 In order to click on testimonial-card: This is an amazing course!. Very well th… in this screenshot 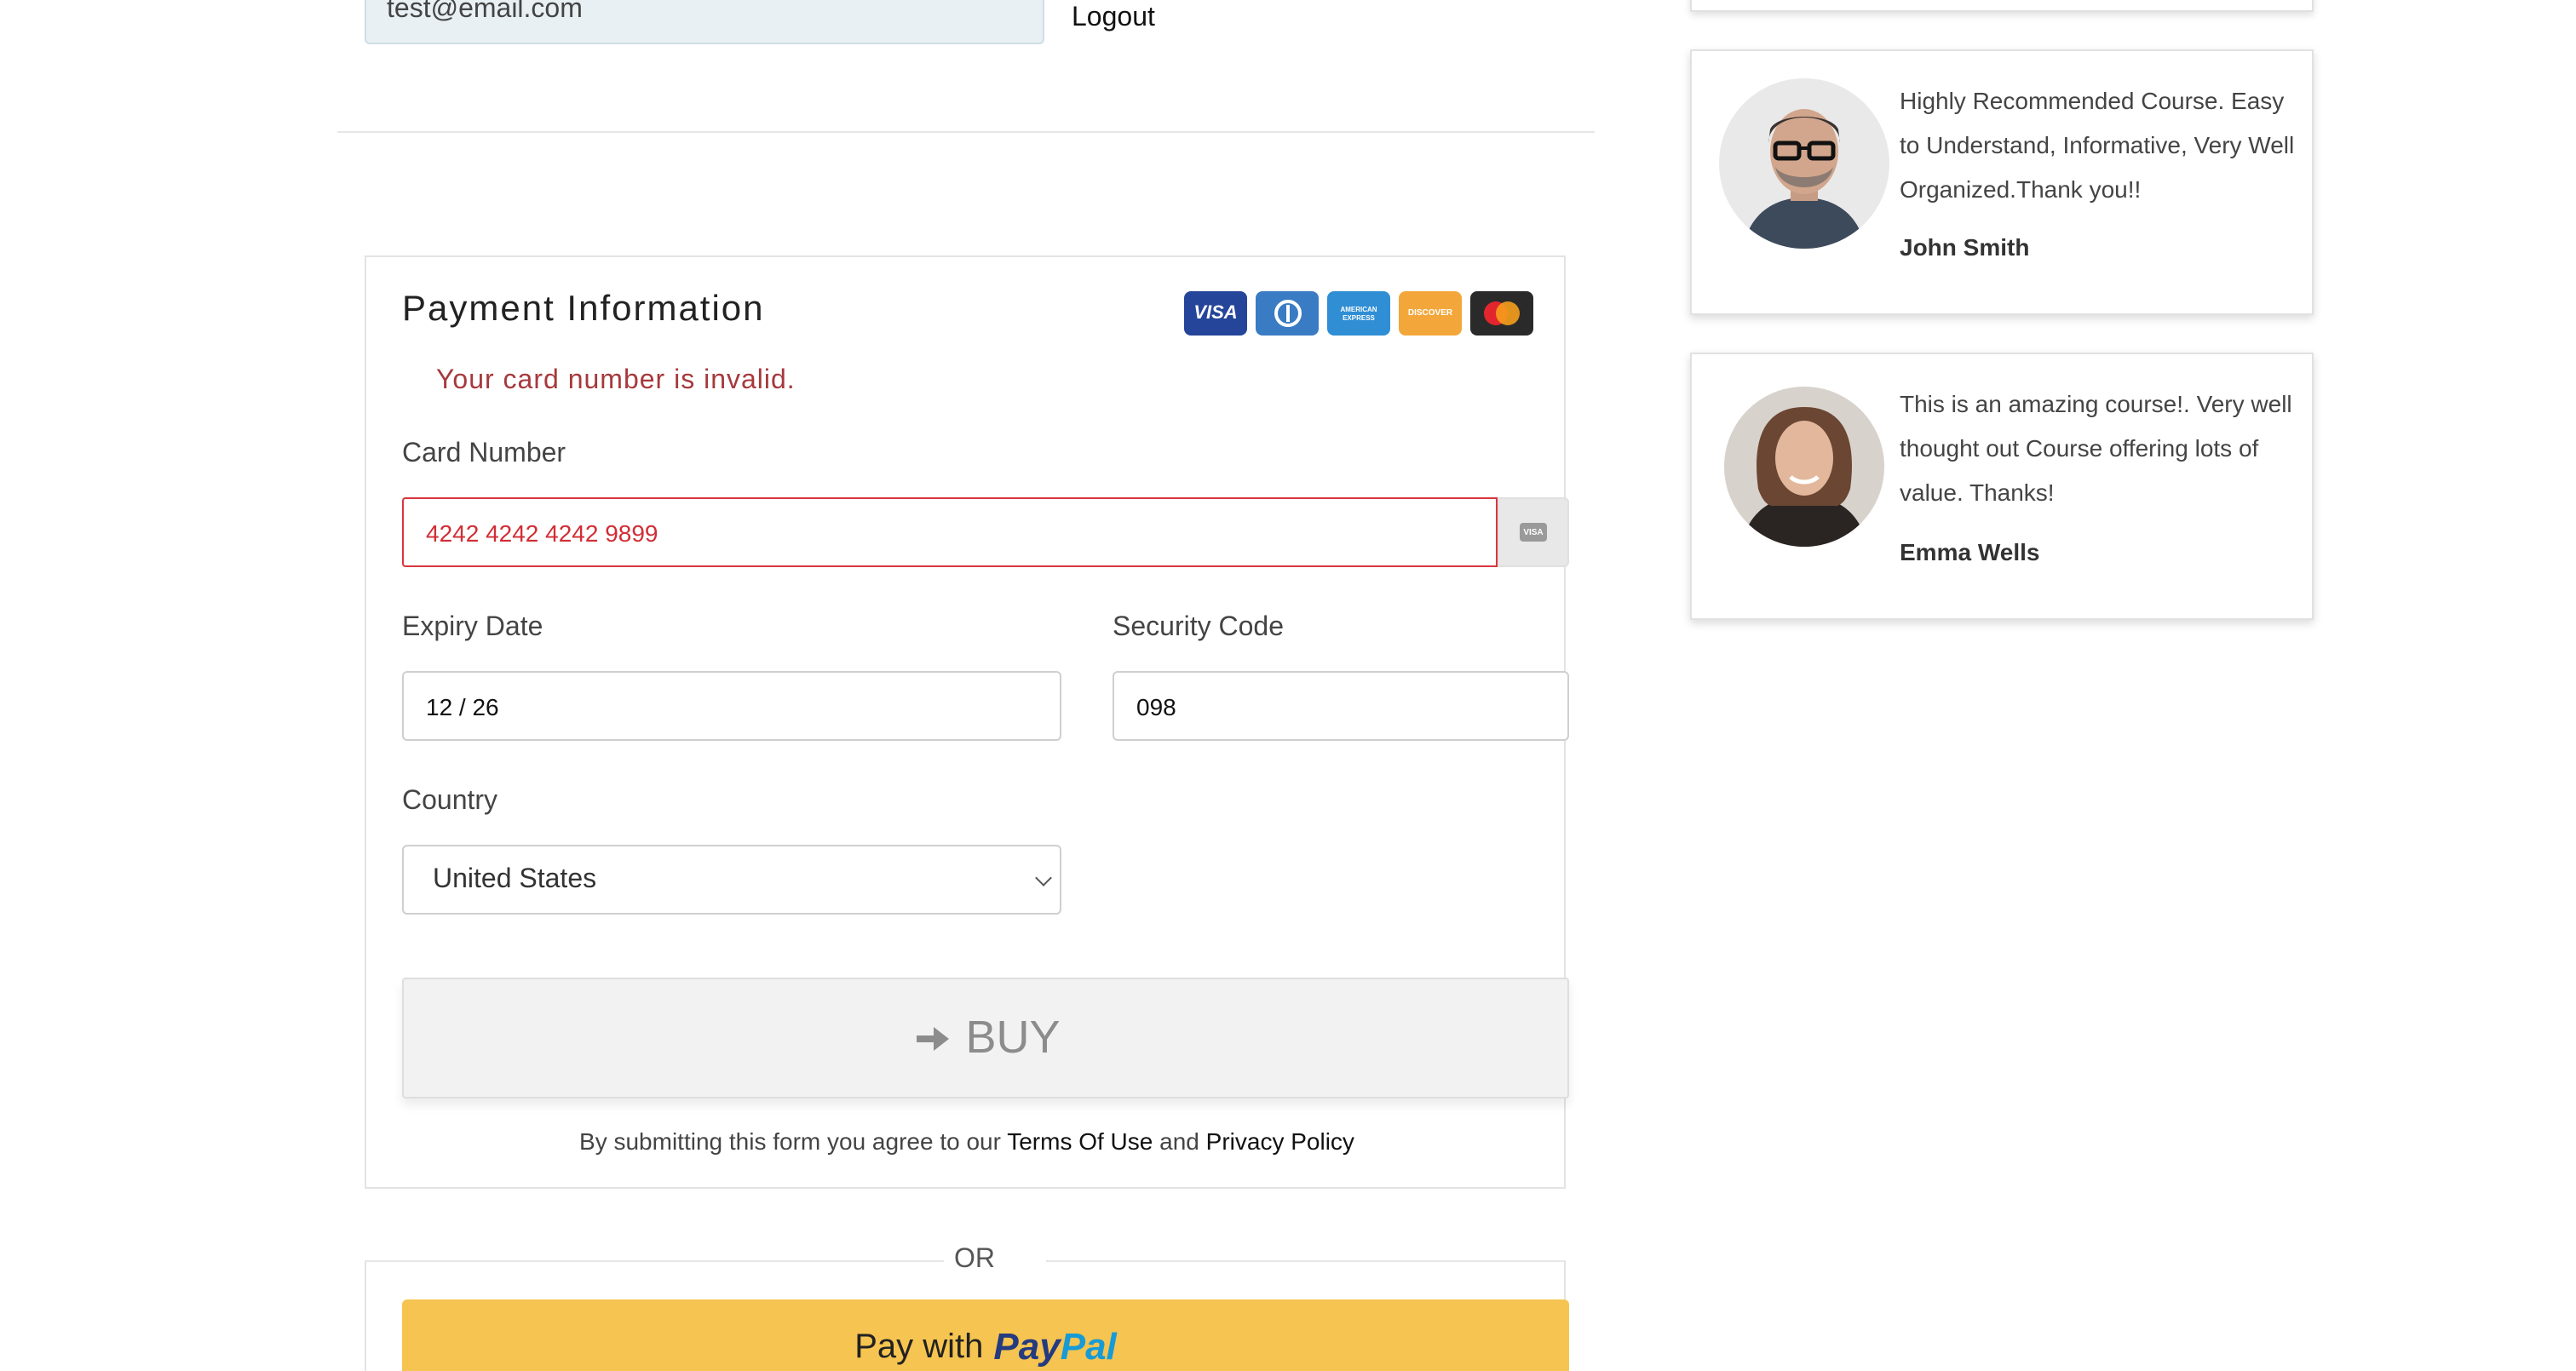, I will do `click(2002, 486)`.